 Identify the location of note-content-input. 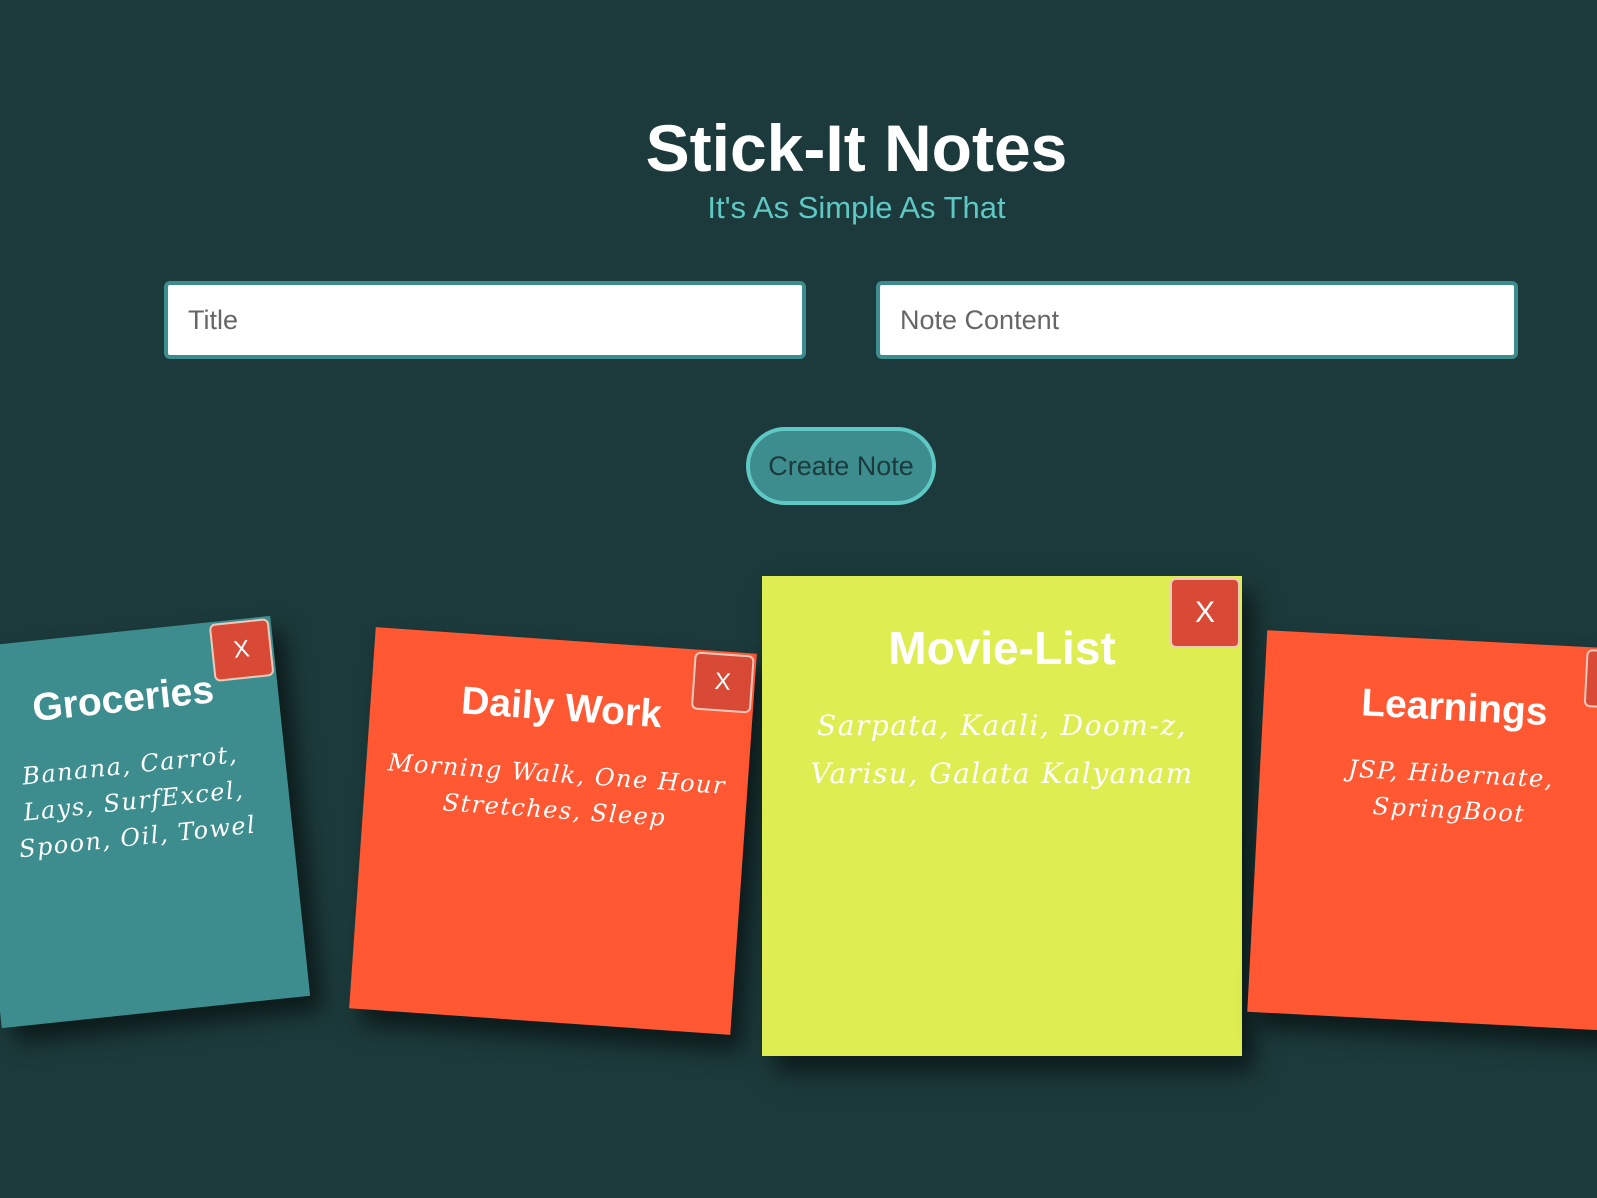
(1197, 320).